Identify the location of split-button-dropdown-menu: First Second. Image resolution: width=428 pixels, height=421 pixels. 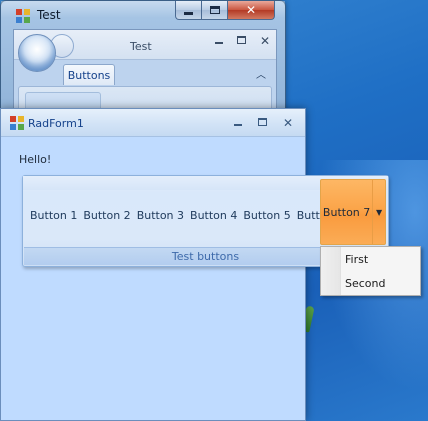
(370, 271).